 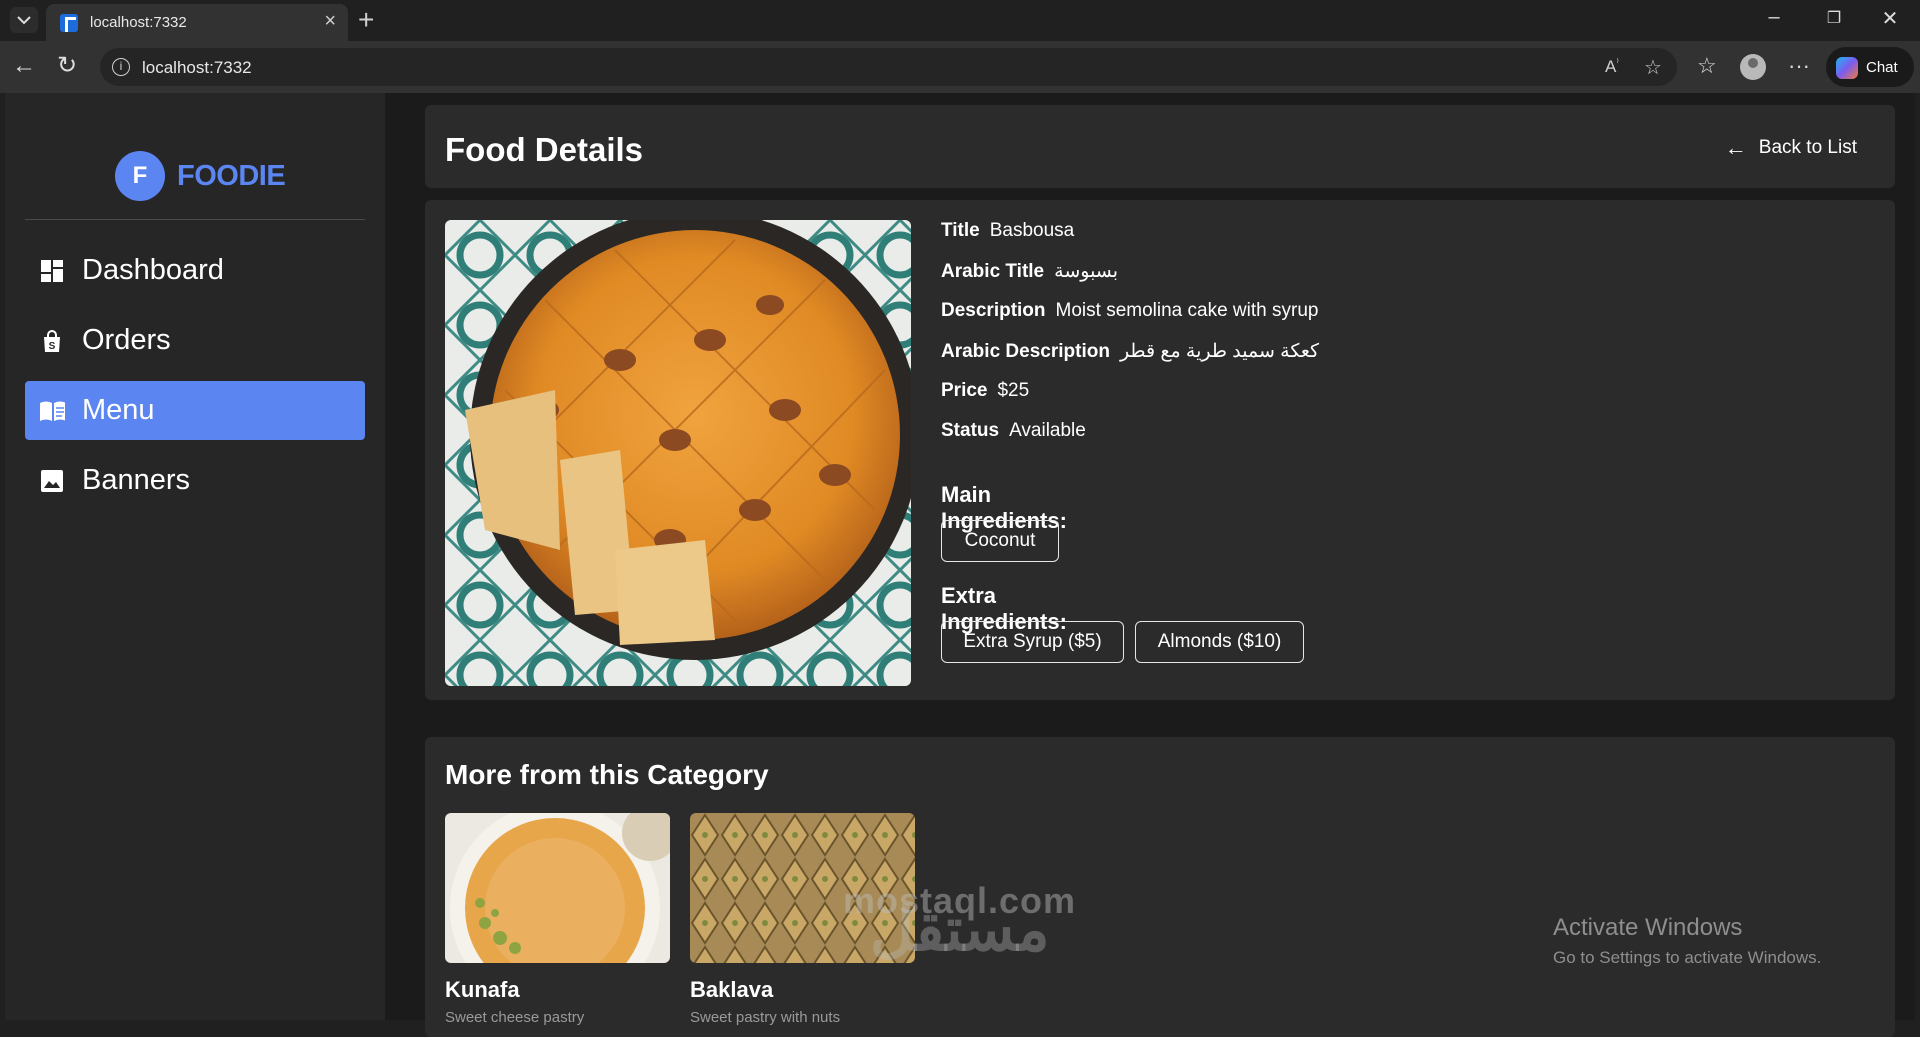 I want to click on extra-ingredient-chip: Almonds ($10), so click(x=1219, y=642).